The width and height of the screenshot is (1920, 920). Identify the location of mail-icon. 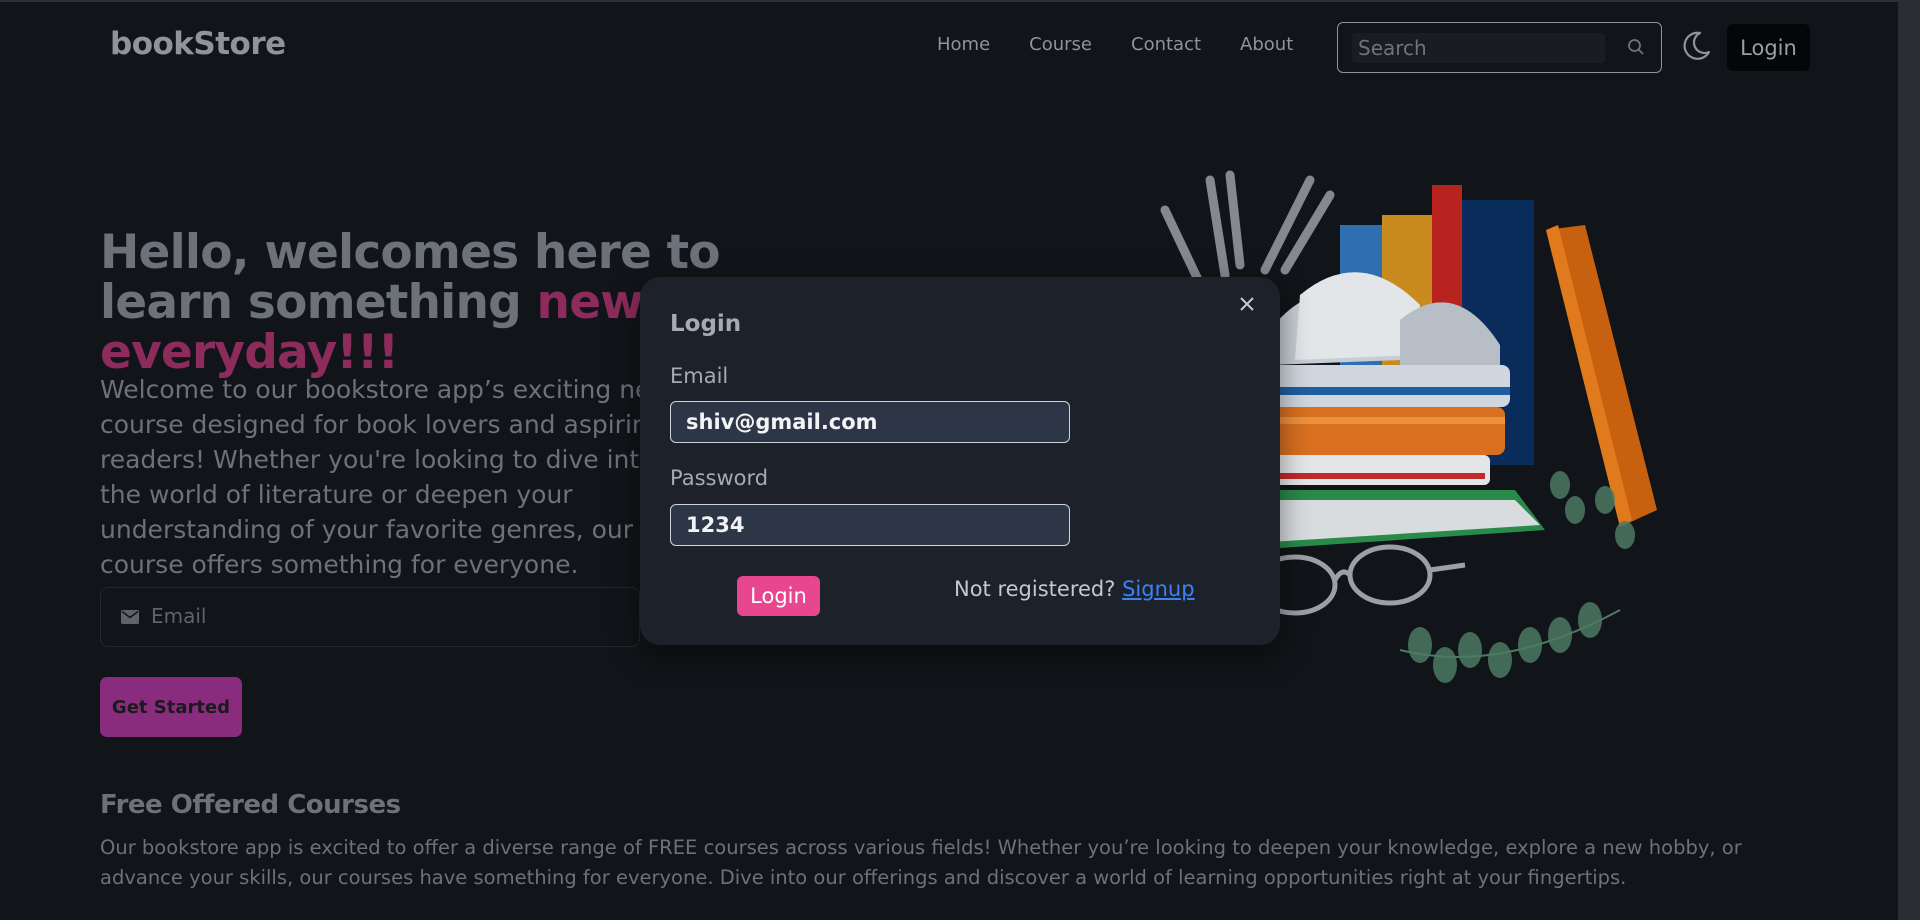
(130, 617).